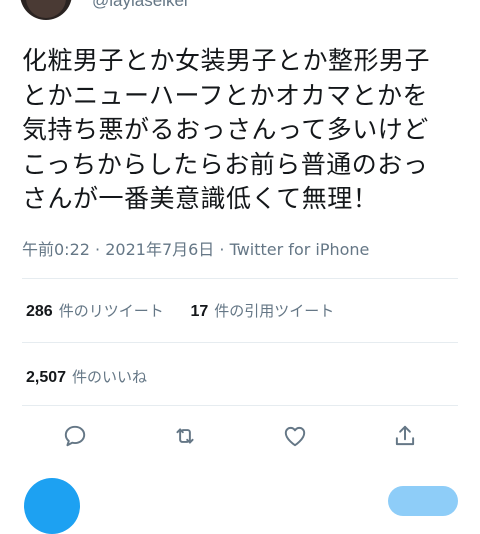  I want to click on tweet-metadata: 午前0:22 · 2021年7月6日 · Twitter for iPhone, so click(195, 248).